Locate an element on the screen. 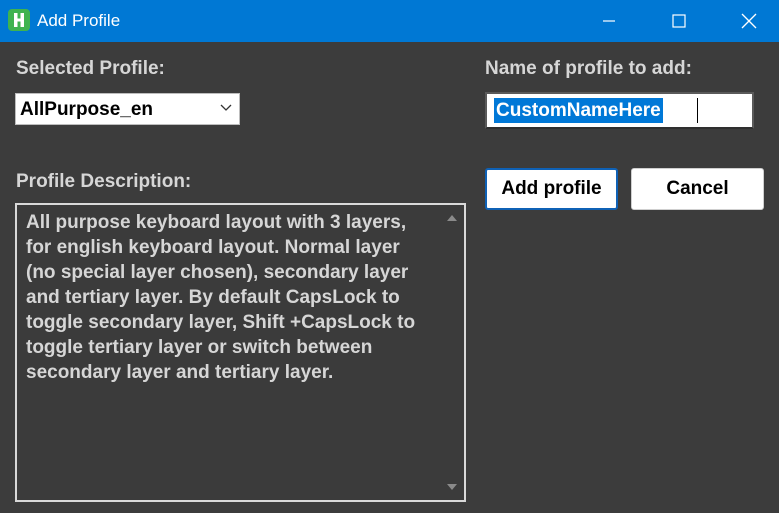  minimize-icon is located at coordinates (609, 21).